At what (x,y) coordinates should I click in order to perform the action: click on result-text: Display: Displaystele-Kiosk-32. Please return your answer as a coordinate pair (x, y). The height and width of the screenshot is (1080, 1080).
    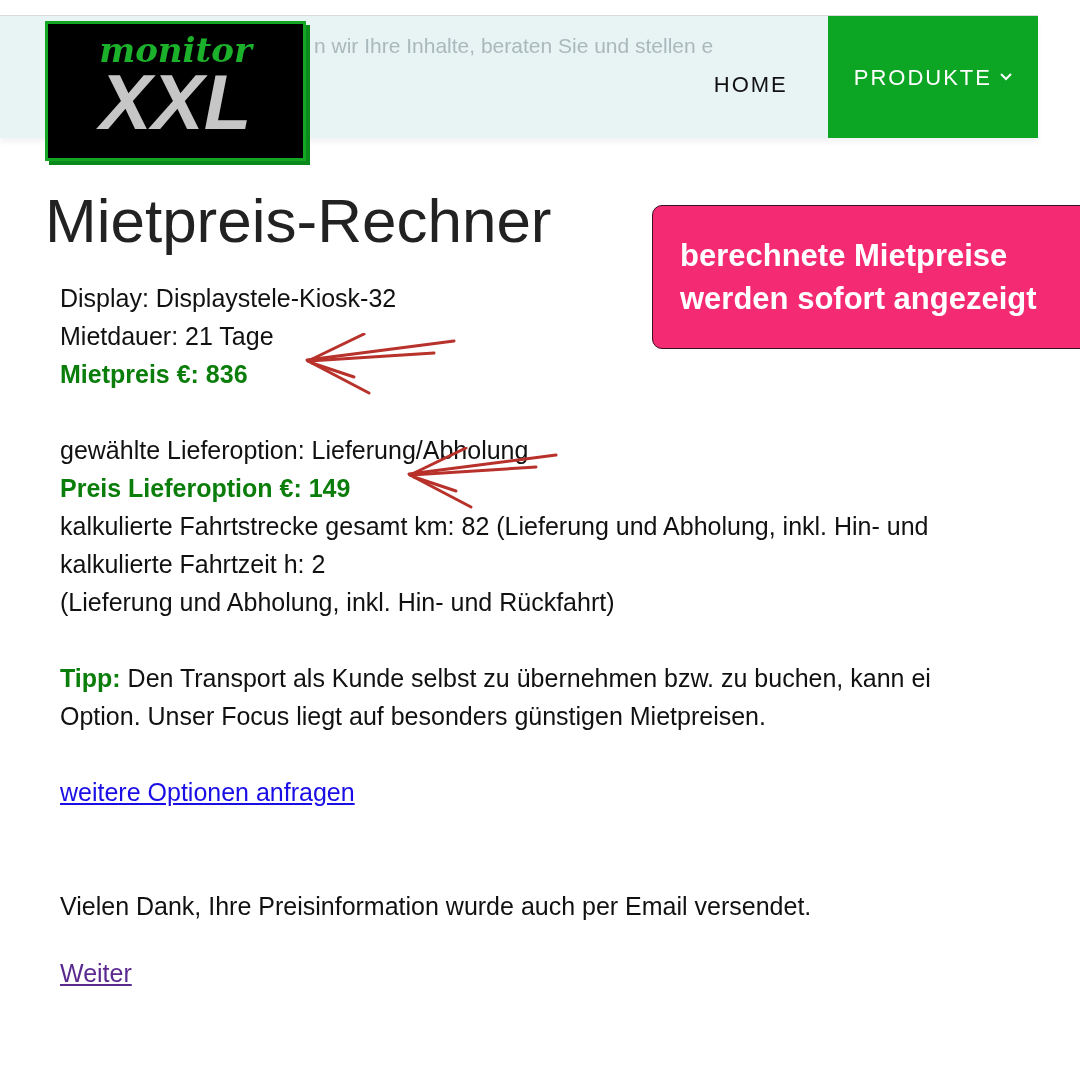
    Looking at the image, I should click on (228, 298).